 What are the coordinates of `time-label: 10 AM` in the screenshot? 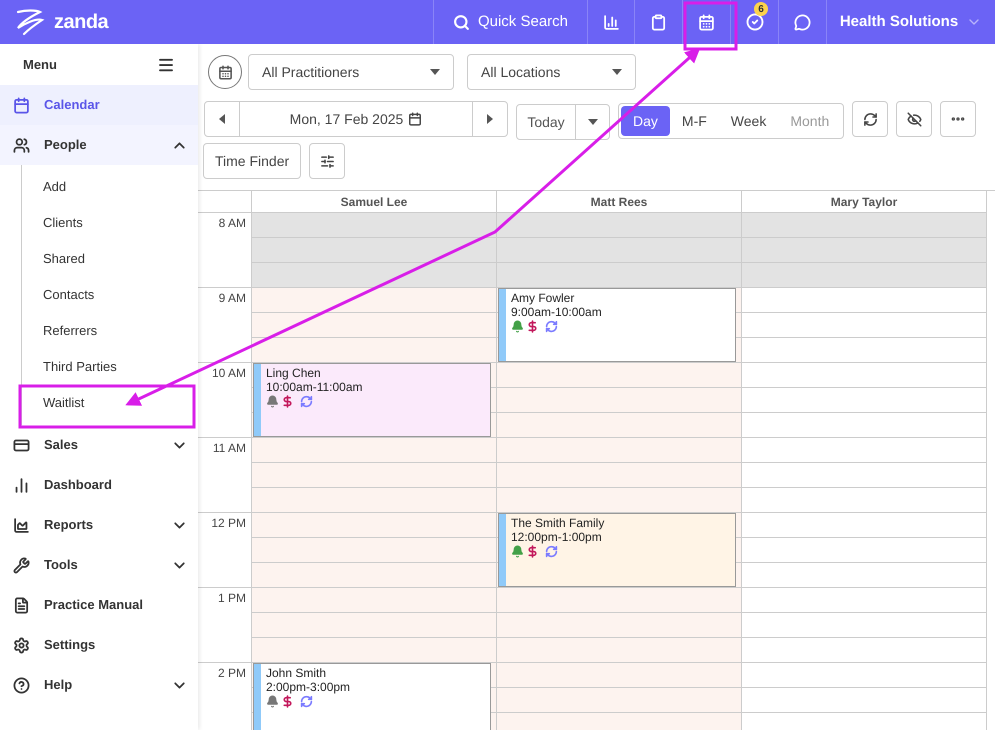 It's located at (229, 373).